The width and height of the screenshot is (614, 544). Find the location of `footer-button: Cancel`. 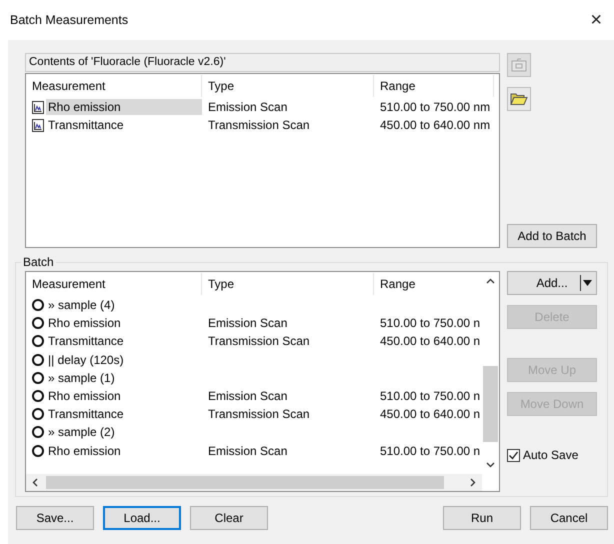

footer-button: Cancel is located at coordinates (569, 518).